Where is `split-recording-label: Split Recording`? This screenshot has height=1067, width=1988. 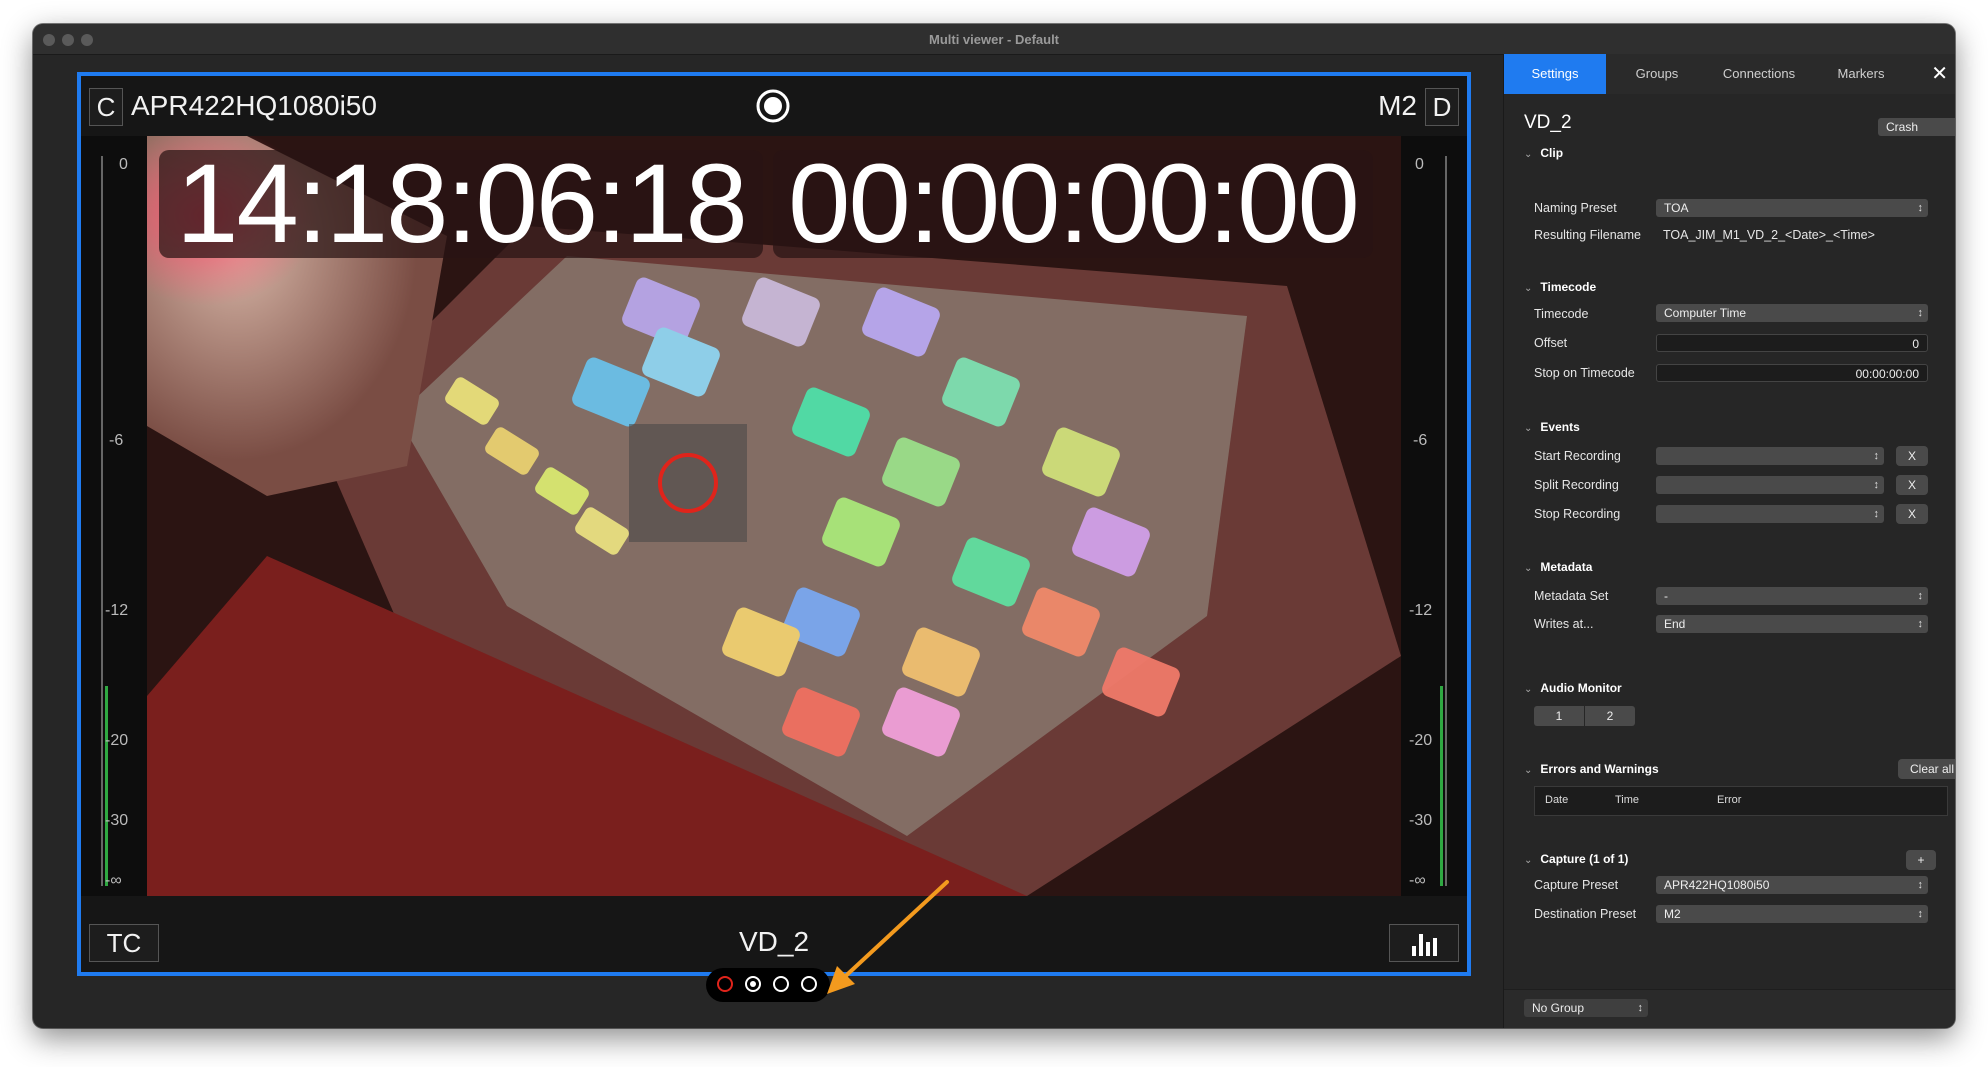 split-recording-label: Split Recording is located at coordinates (1576, 485).